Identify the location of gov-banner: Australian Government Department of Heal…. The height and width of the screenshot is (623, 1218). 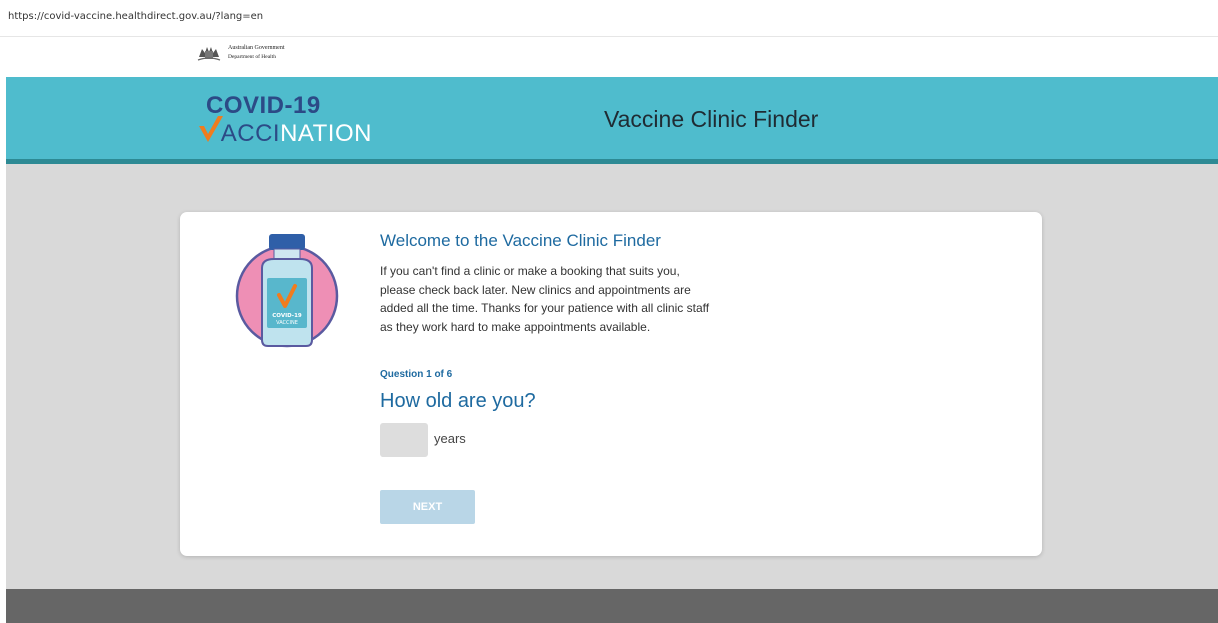
(612, 57).